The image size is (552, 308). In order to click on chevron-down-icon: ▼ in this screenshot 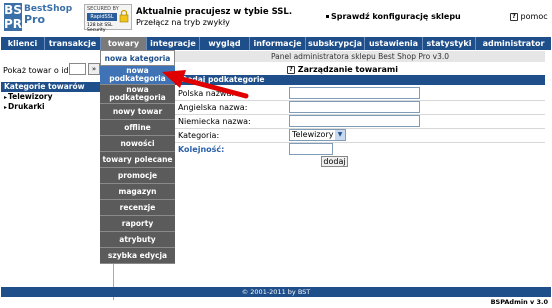, I will do `click(340, 135)`.